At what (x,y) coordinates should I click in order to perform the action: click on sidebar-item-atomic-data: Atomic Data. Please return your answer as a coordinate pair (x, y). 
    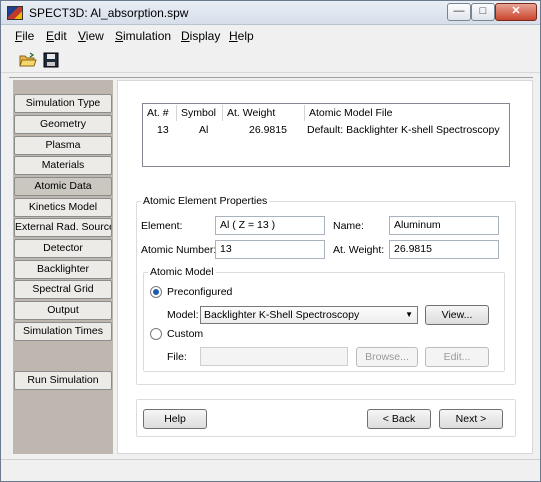
    Looking at the image, I should click on (63, 186).